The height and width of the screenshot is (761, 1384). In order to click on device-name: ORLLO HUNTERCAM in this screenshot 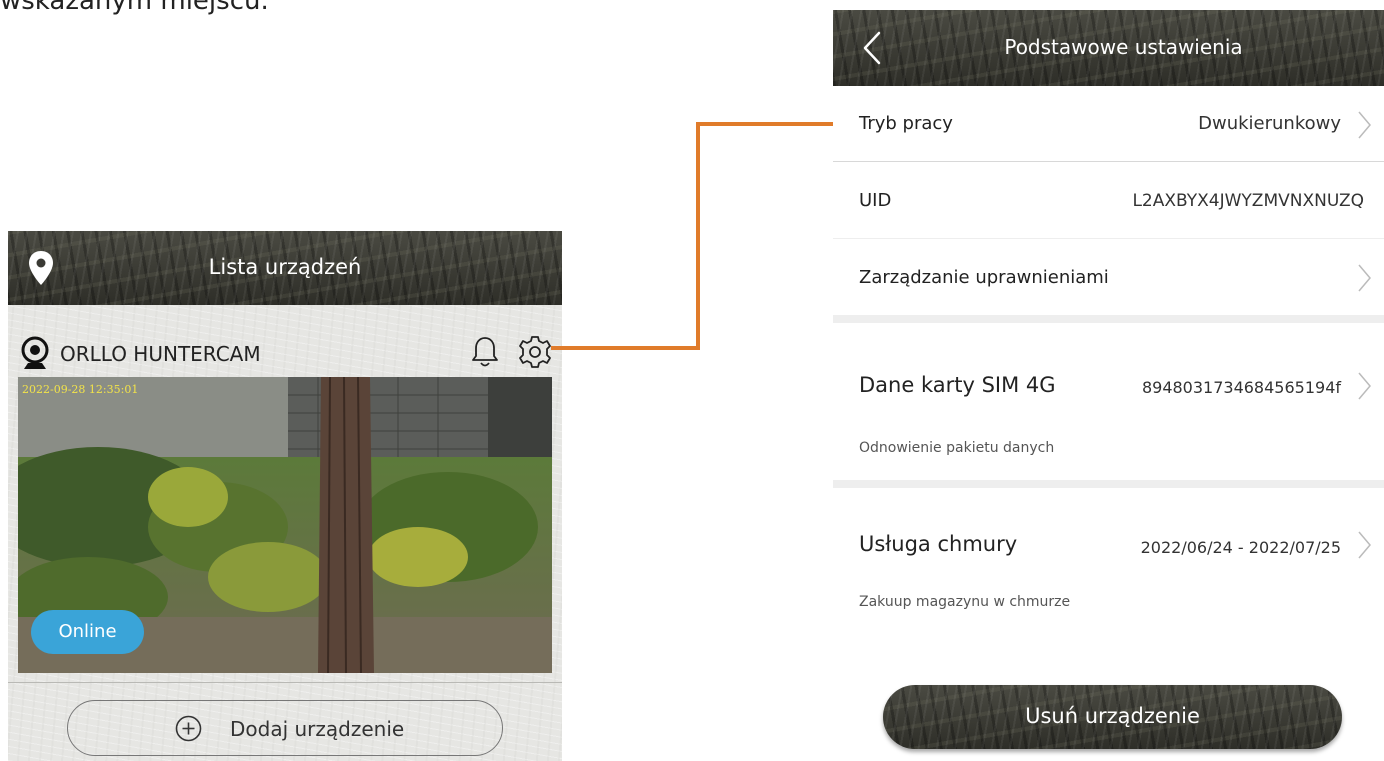, I will do `click(160, 354)`.